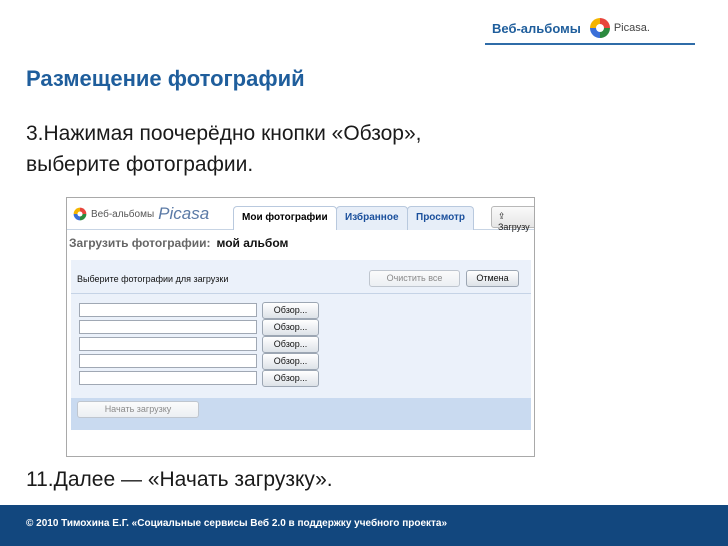 Image resolution: width=728 pixels, height=546 pixels. What do you see at coordinates (631, 28) in the screenshot?
I see `picasa-logo-text: Picasa.` at bounding box center [631, 28].